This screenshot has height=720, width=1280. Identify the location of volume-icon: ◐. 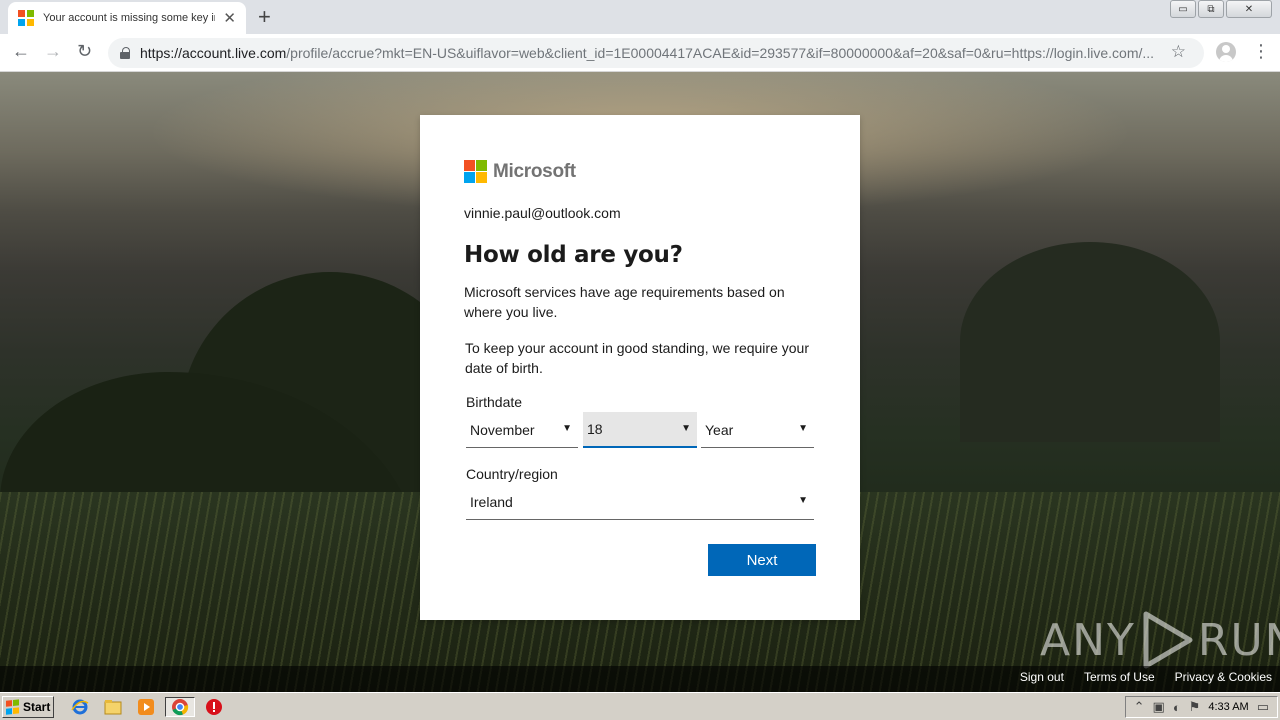
(1177, 707).